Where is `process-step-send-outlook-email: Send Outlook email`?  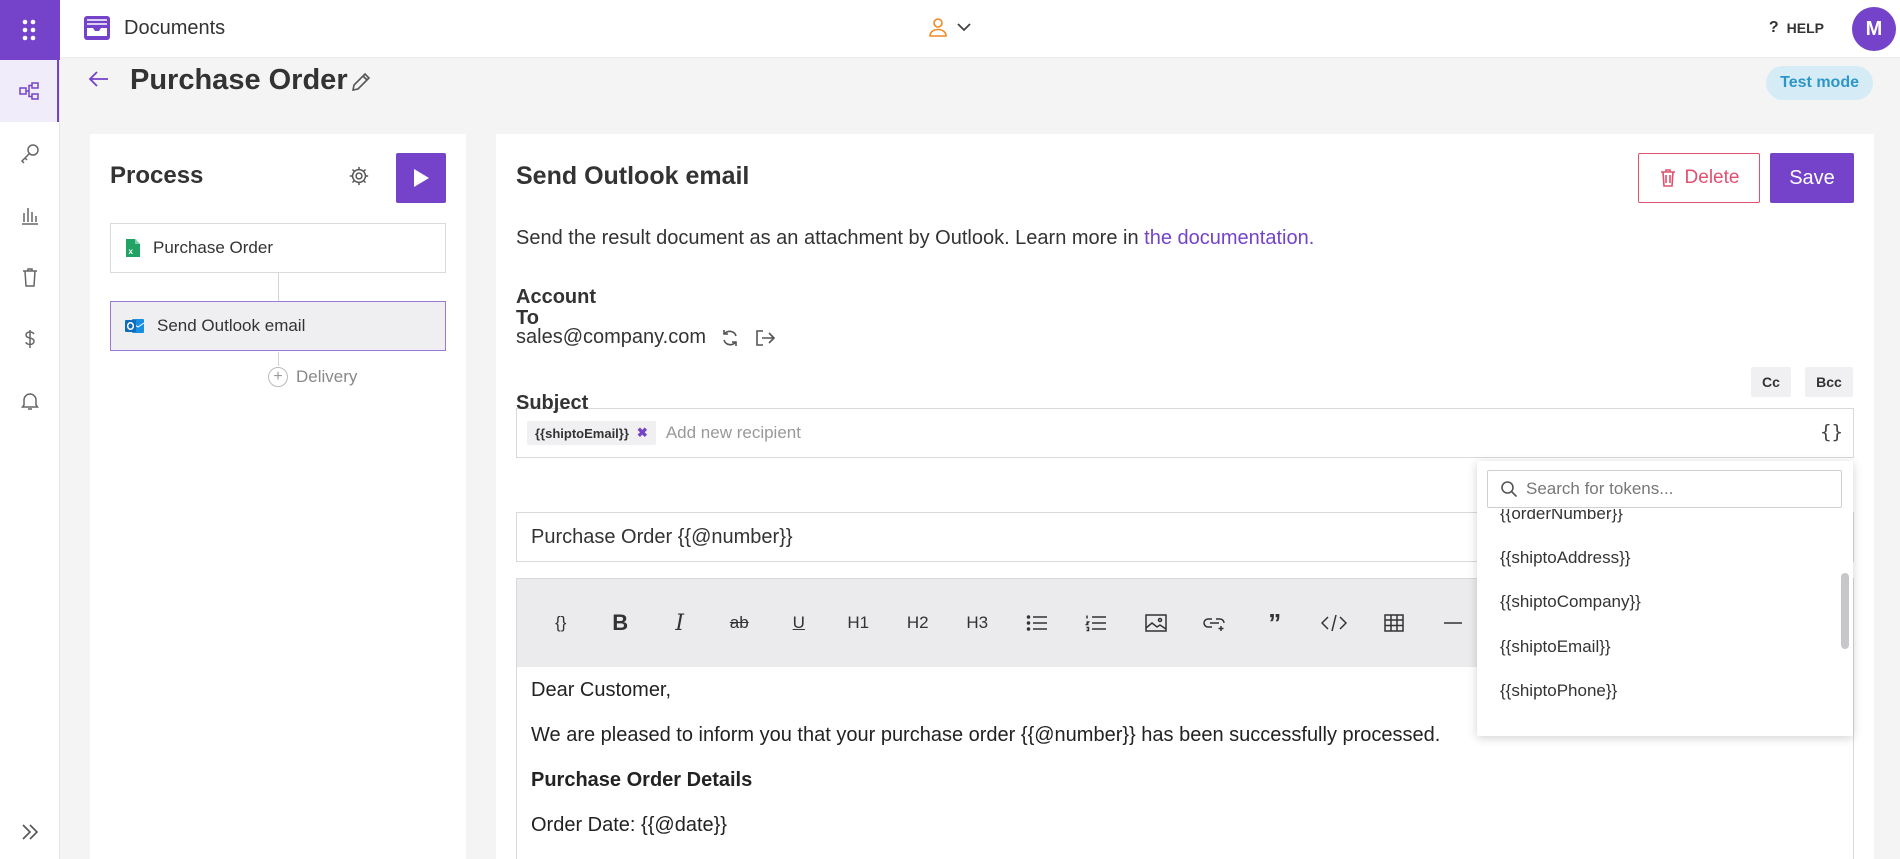 process-step-send-outlook-email: Send Outlook email is located at coordinates (278, 326).